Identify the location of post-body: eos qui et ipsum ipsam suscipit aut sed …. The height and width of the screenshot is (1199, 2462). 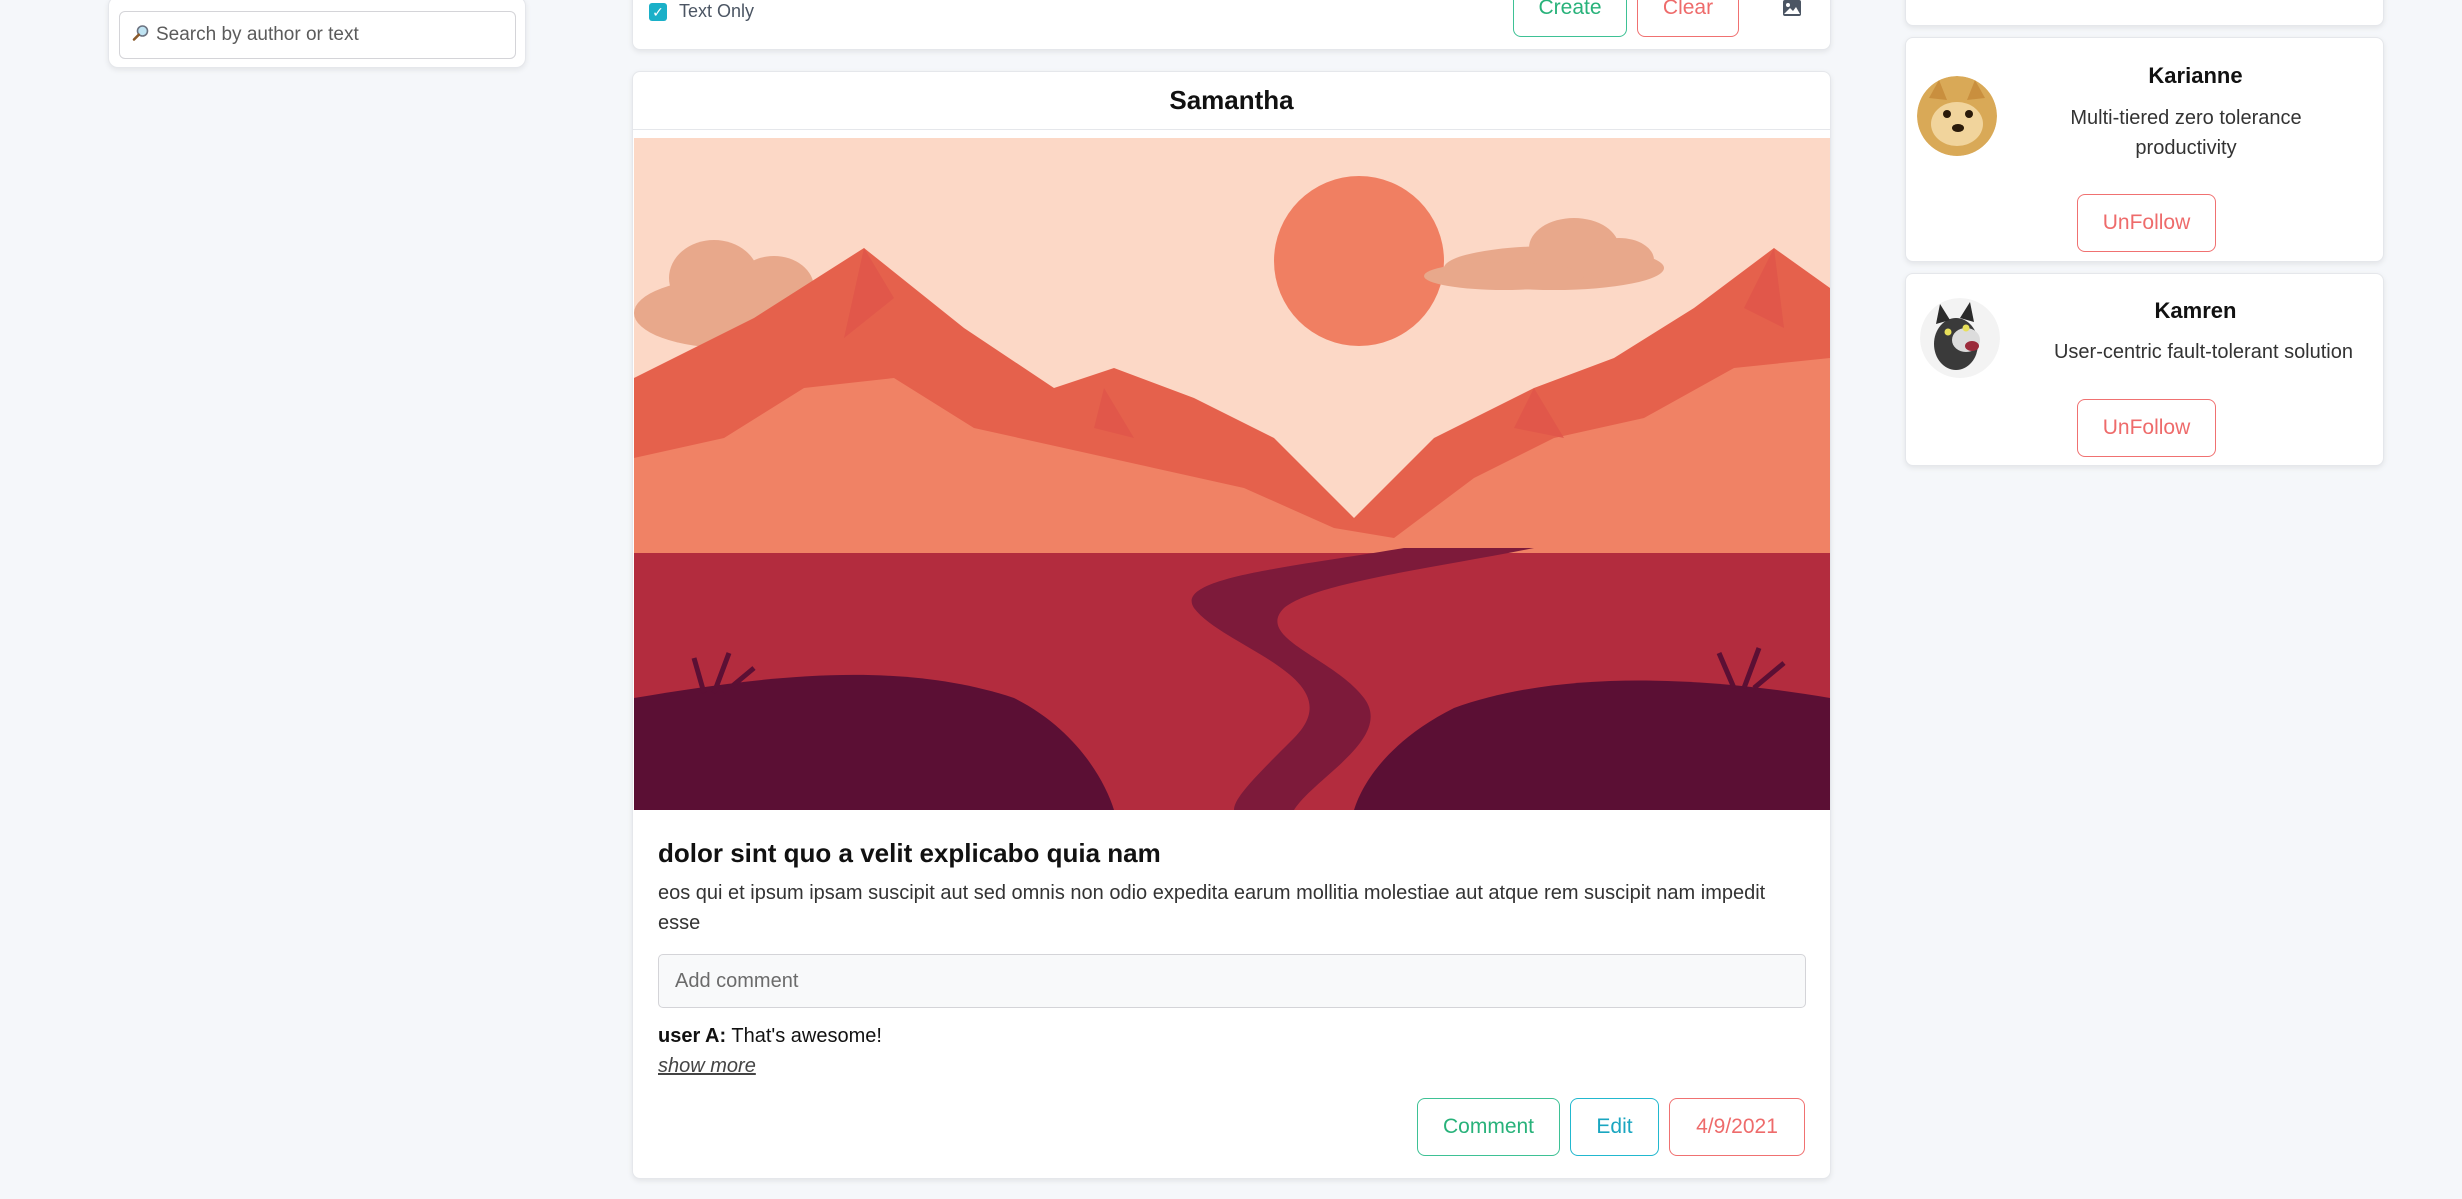
(1212, 908).